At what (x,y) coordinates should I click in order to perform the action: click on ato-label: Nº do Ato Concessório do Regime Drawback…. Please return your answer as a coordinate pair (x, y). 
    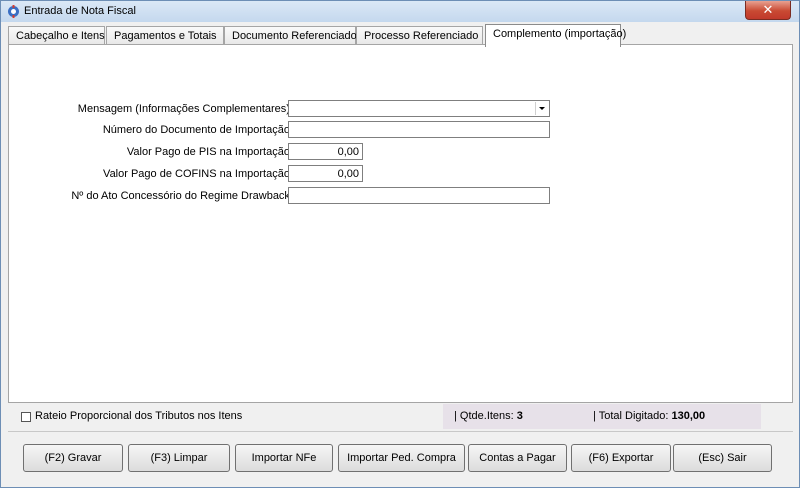
    Looking at the image, I should click on (182, 196).